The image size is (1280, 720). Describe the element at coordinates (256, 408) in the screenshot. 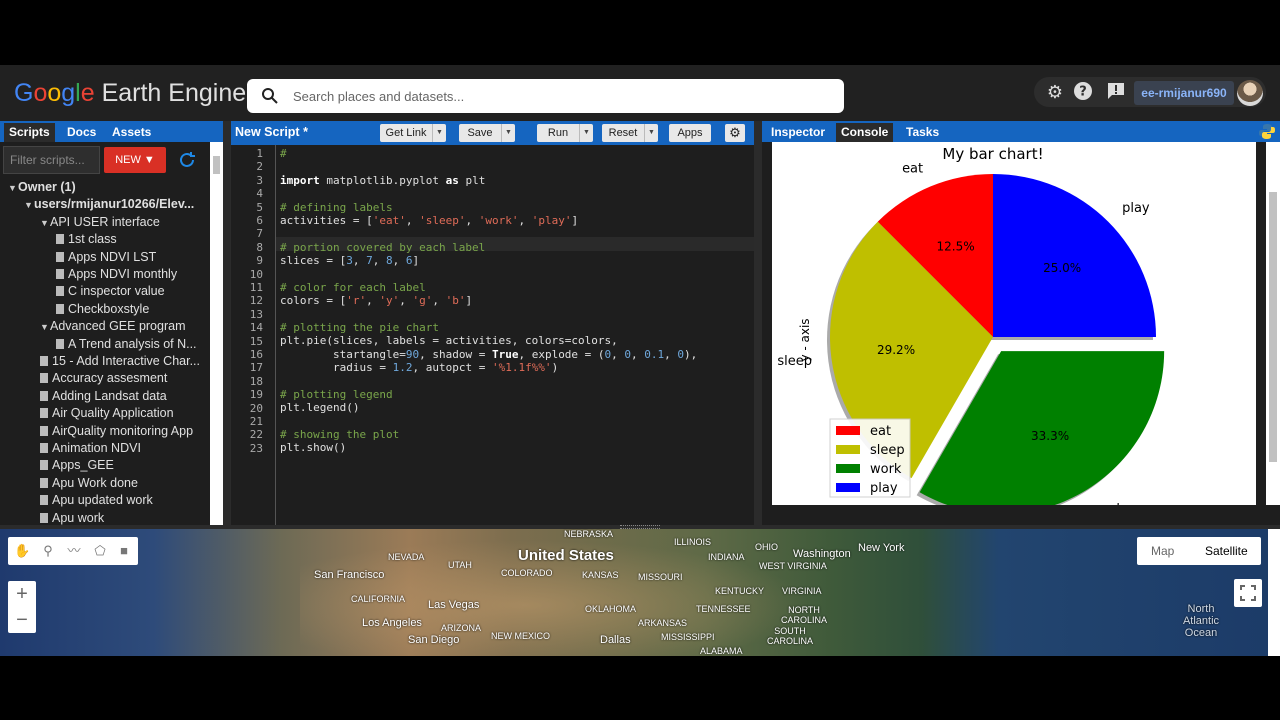

I see `line-number: 20` at that location.